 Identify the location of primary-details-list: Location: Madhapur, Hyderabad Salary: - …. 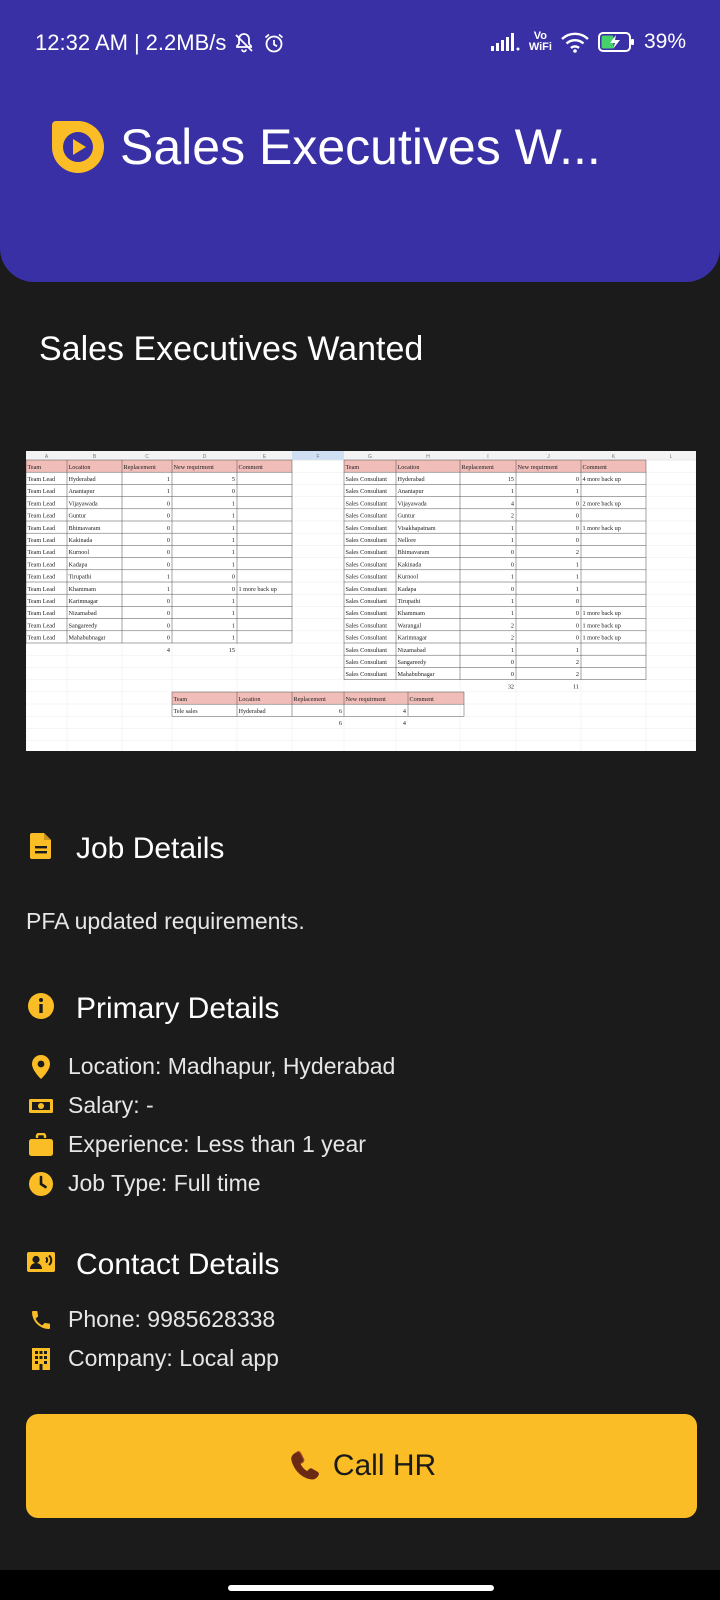
(210, 1125).